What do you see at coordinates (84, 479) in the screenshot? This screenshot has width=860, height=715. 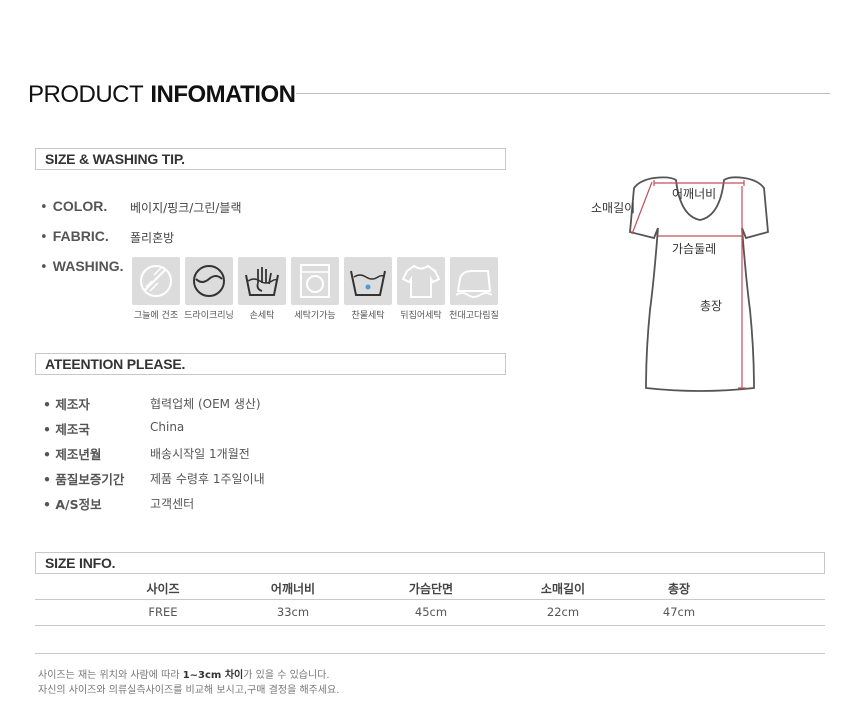 I see `attention-label-warranty: • 품질보증기간` at bounding box center [84, 479].